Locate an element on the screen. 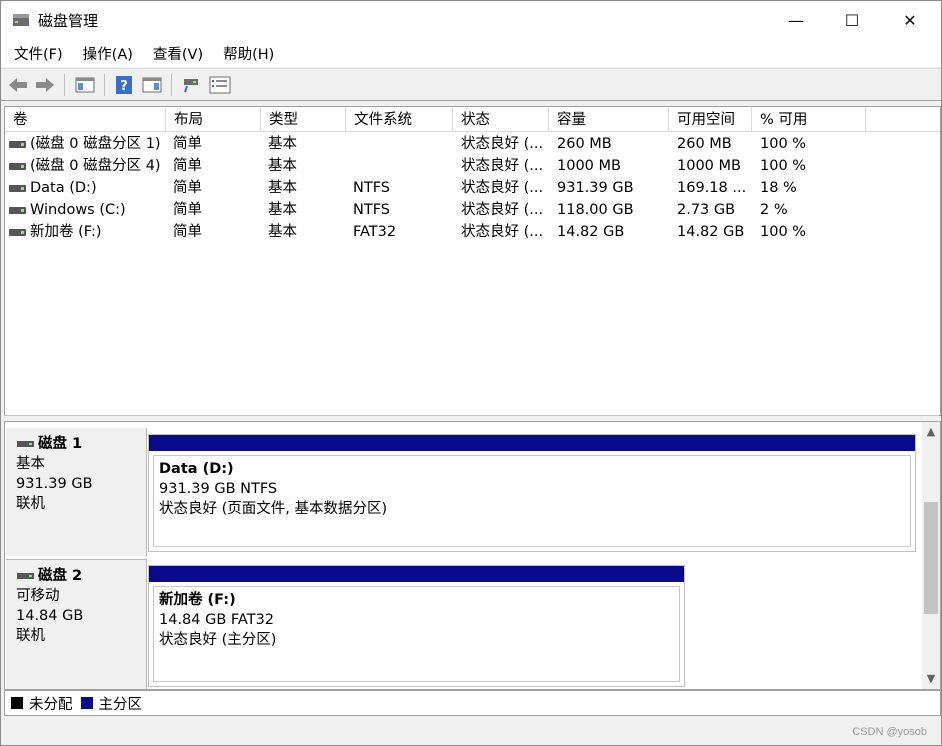  scroll-down-icon: ▼ is located at coordinates (931, 679).